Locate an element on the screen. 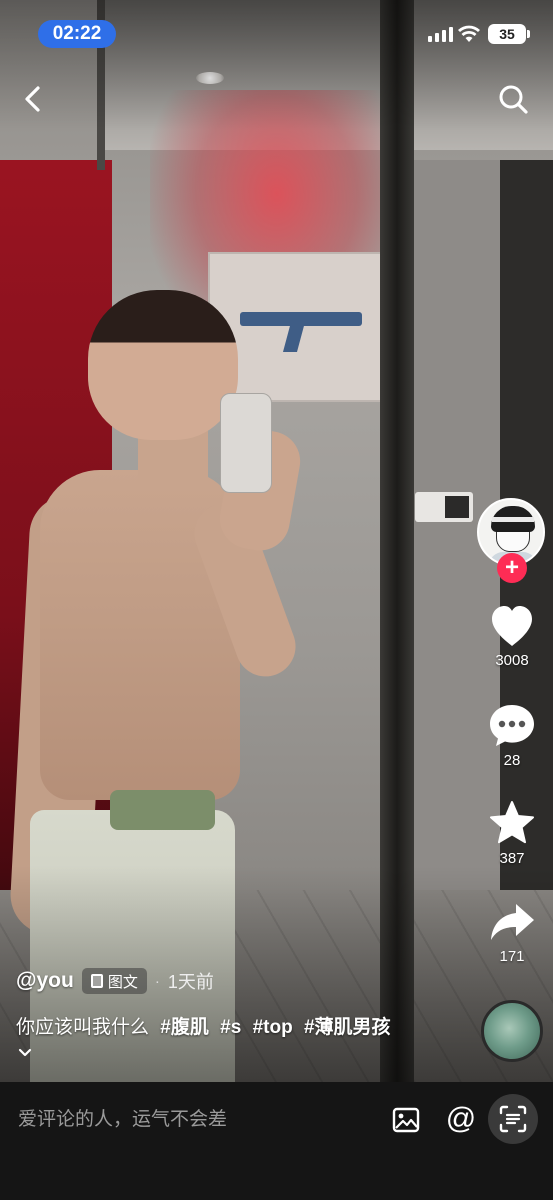  comment-bar: 爱评论的人，运气不会差 @ is located at coordinates (276, 1141).